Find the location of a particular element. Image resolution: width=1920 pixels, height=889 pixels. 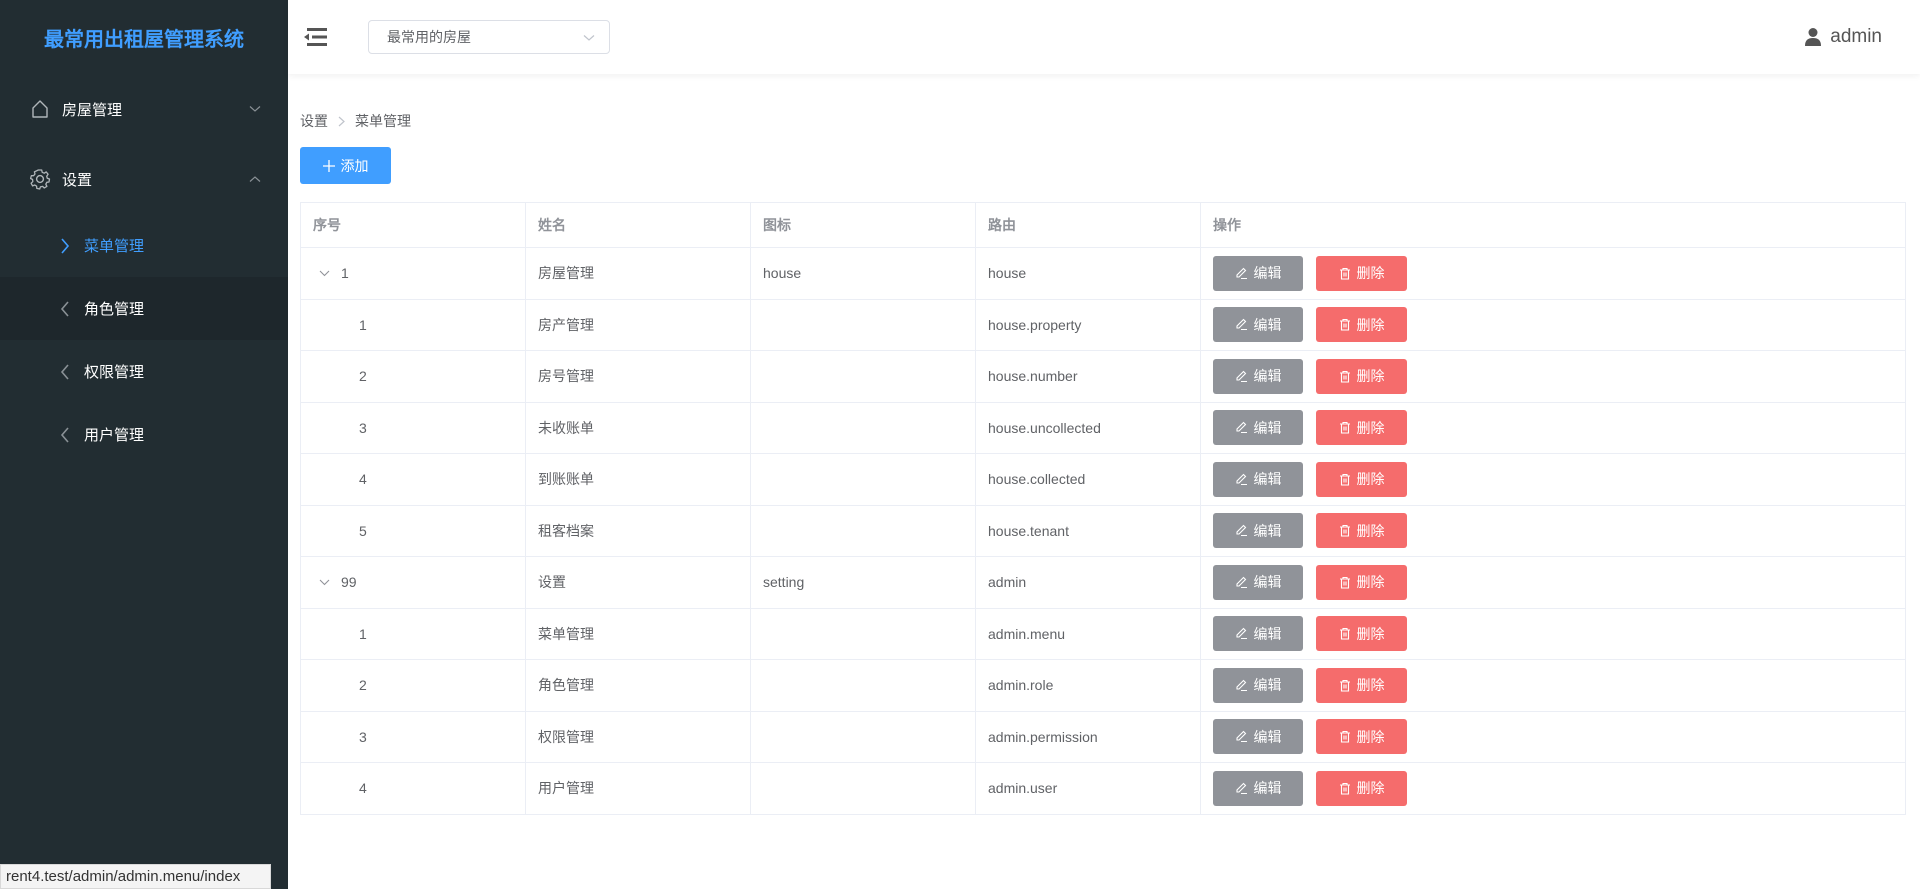

cell-name: 角色管理 is located at coordinates (638, 685).